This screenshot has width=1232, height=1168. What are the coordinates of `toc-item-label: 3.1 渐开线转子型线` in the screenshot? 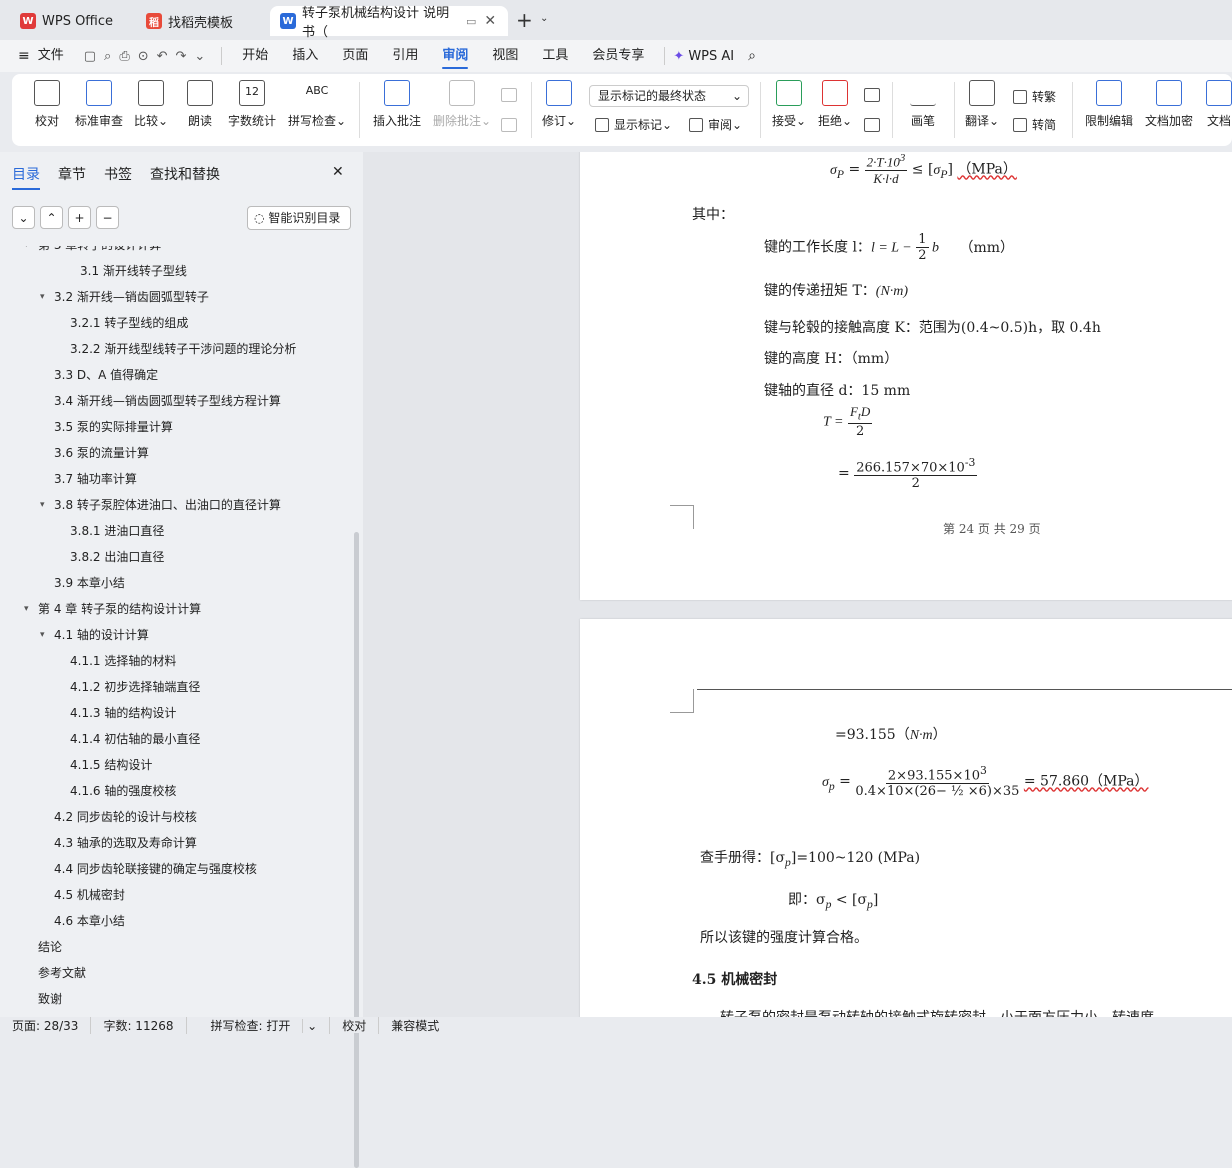 It's located at (133, 271).